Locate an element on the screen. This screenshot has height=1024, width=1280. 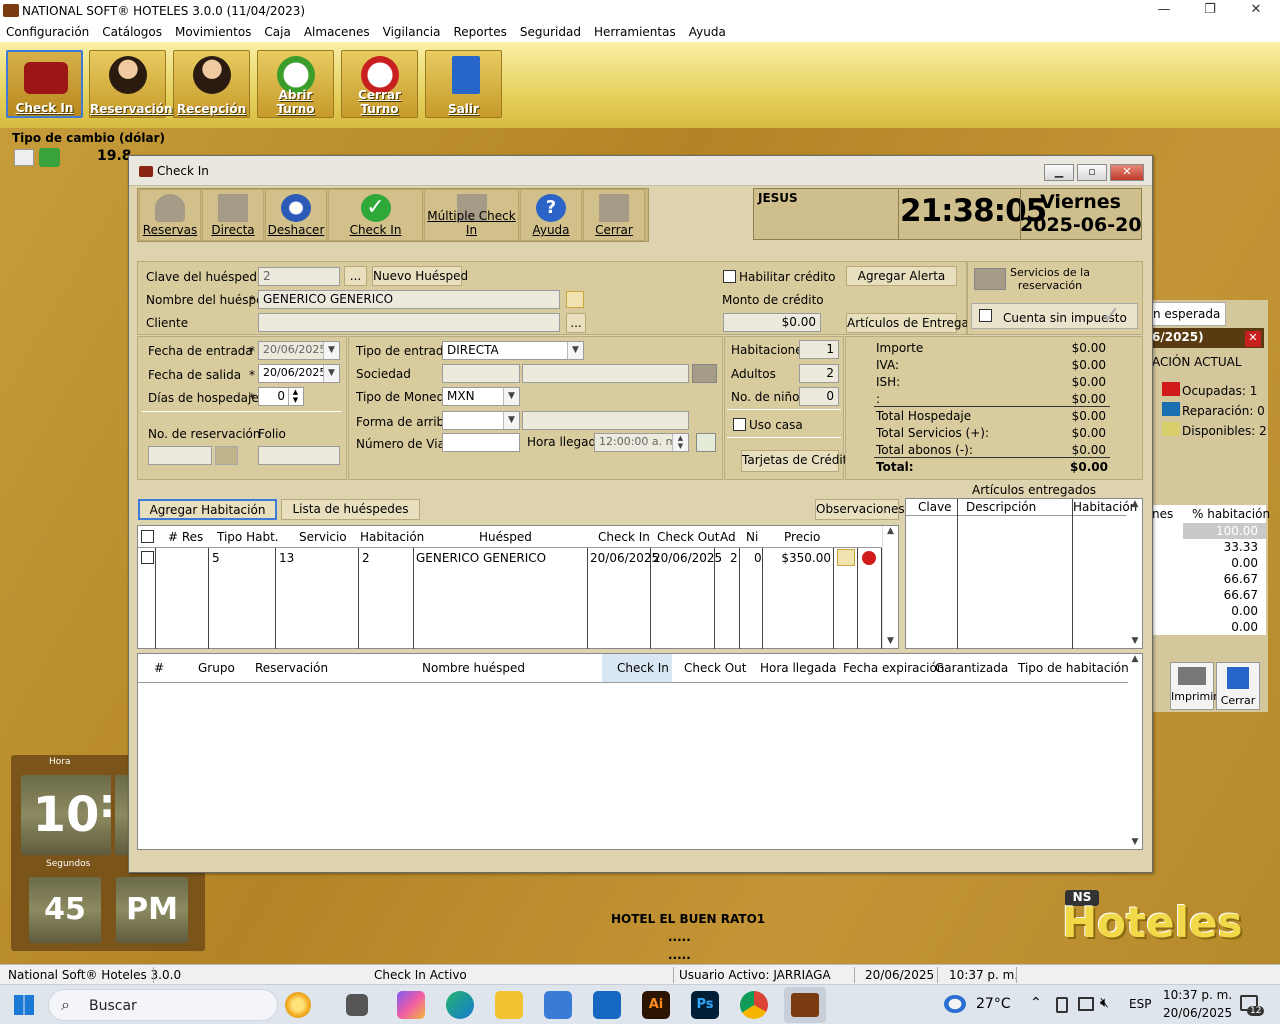
cerrar-tool-button: Cerrar is located at coordinates (614, 215).